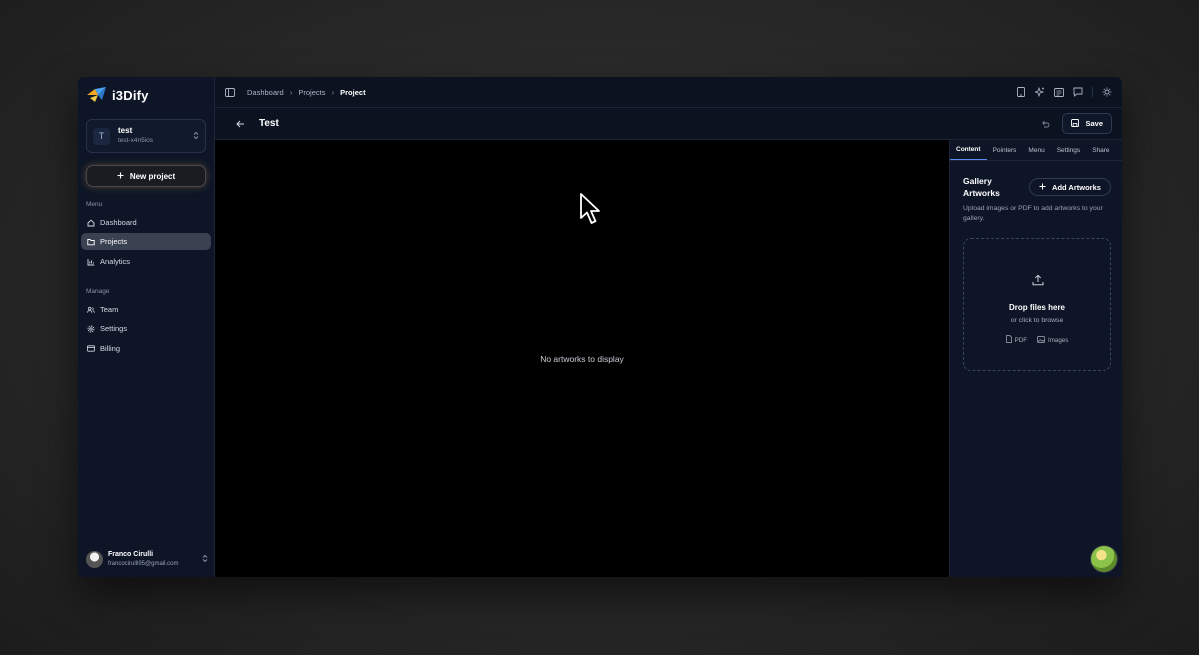 This screenshot has width=1199, height=655. What do you see at coordinates (143, 563) in the screenshot?
I see `user-email: francocirulli95@gmail.com` at bounding box center [143, 563].